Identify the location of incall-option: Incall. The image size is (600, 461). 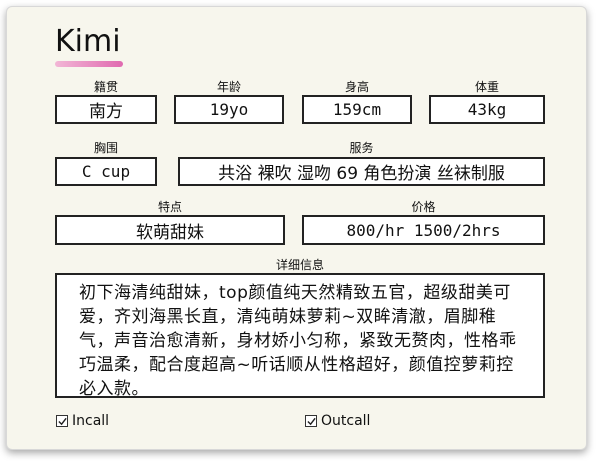
(82, 421).